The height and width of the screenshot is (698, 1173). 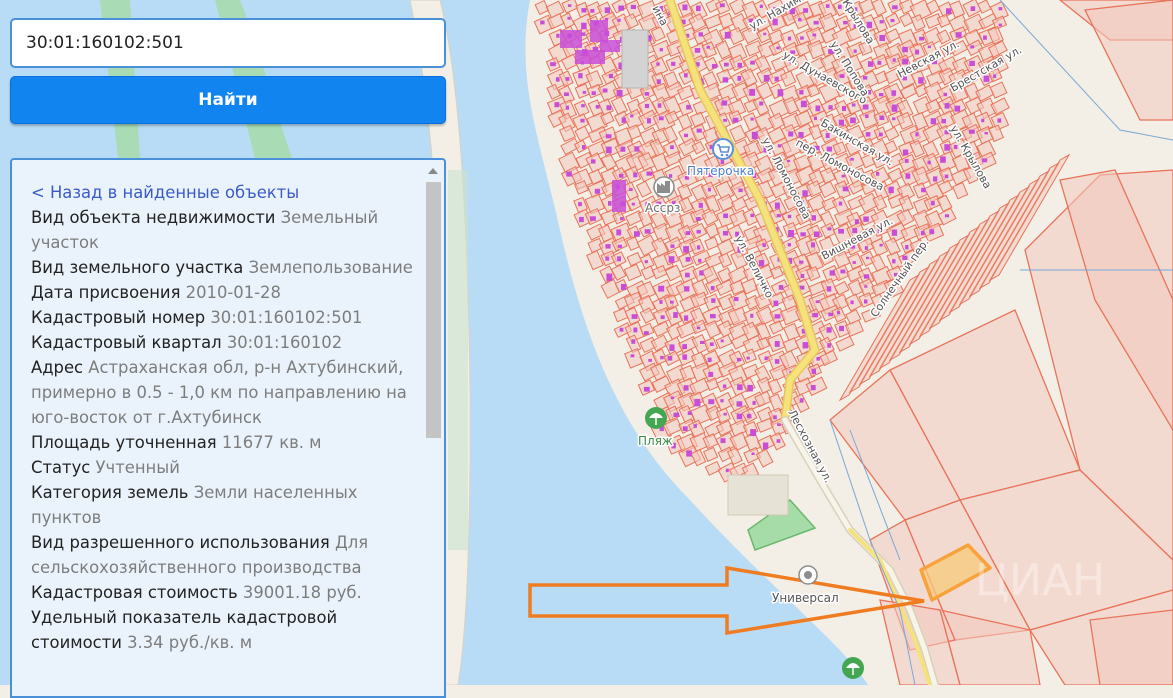 What do you see at coordinates (758, 495) in the screenshot?
I see `gray-area` at bounding box center [758, 495].